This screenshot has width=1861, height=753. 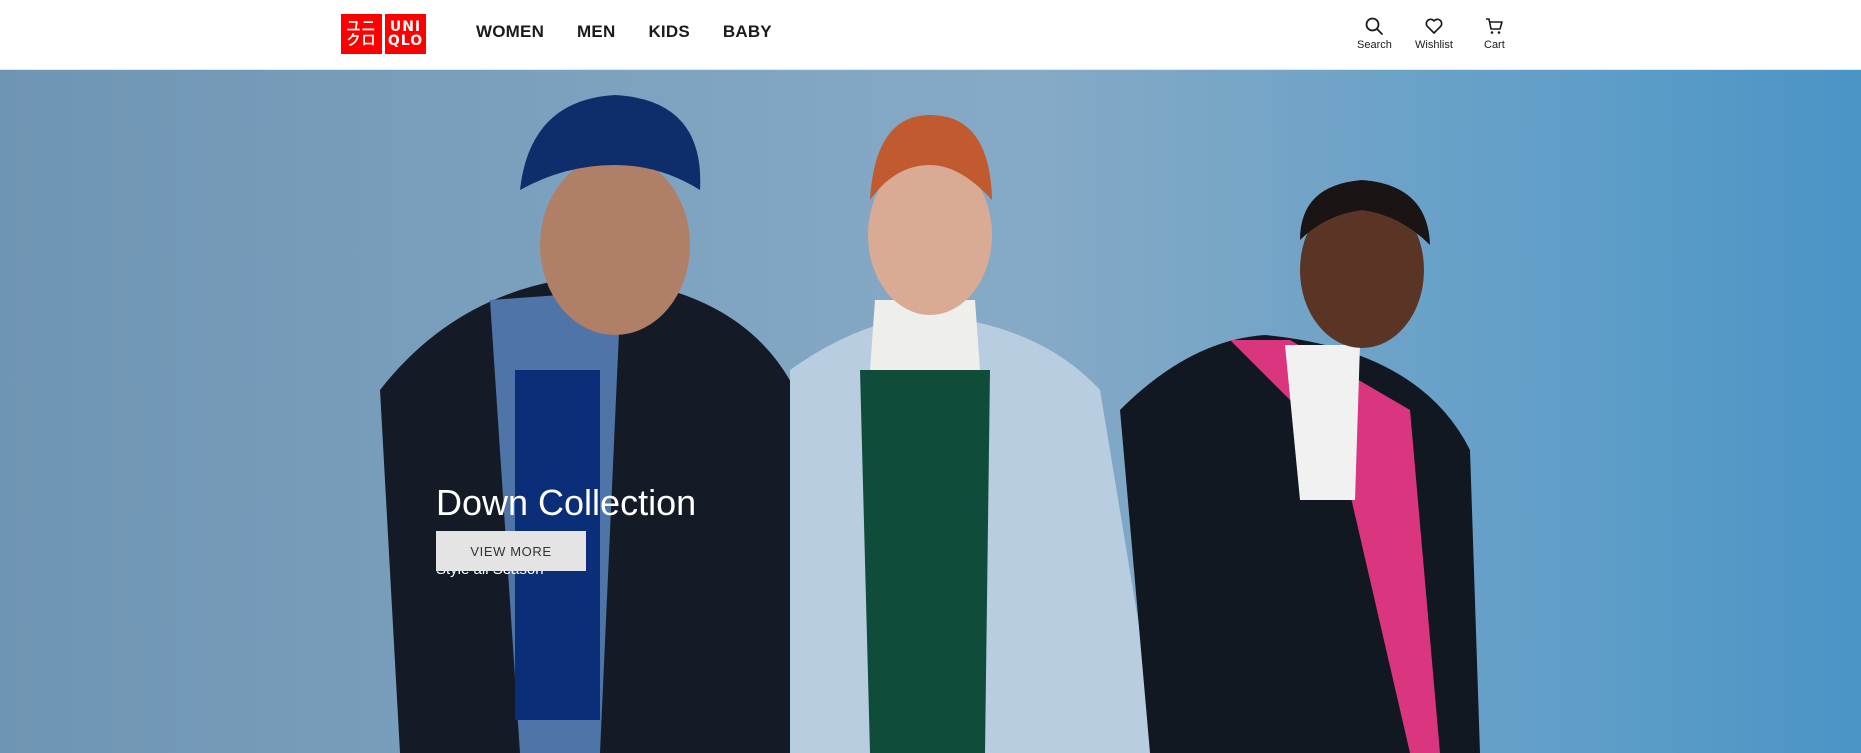 What do you see at coordinates (596, 32) in the screenshot?
I see `nav-item-men: MEN` at bounding box center [596, 32].